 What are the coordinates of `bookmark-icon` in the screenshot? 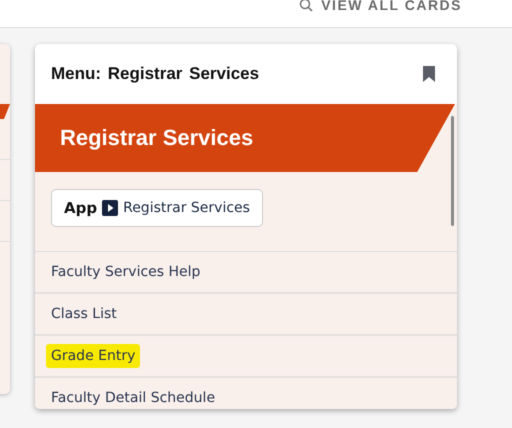 It's located at (429, 74).